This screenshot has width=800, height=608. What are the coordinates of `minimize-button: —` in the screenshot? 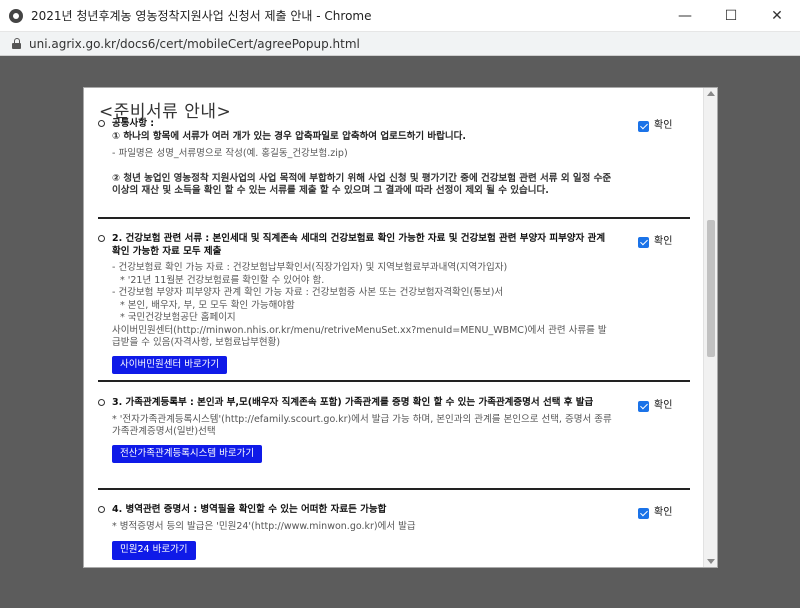 It's located at (685, 16).